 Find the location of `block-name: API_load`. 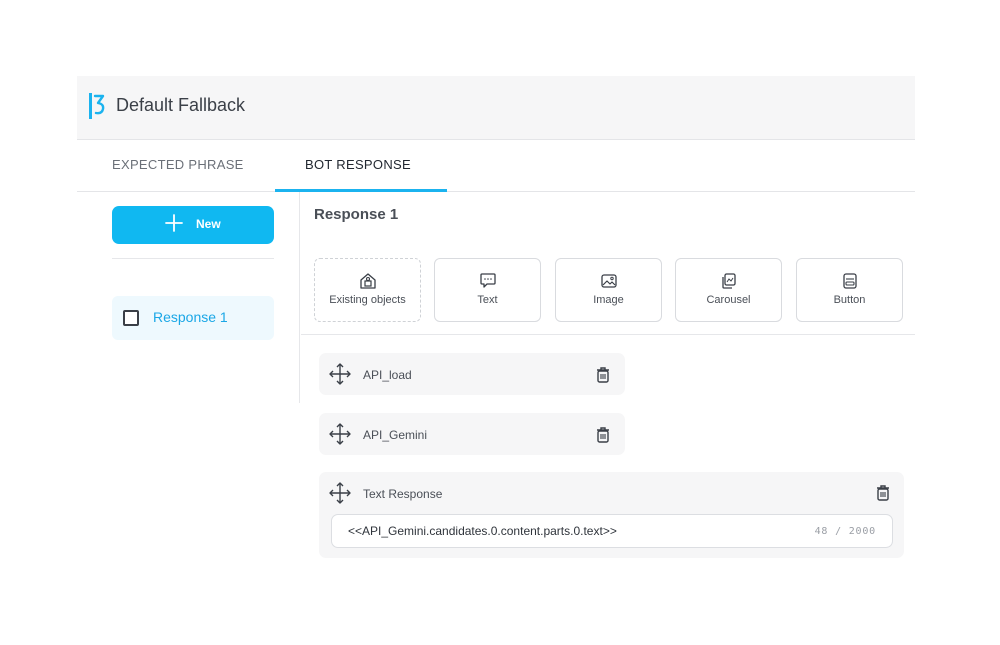

block-name: API_load is located at coordinates (387, 375).